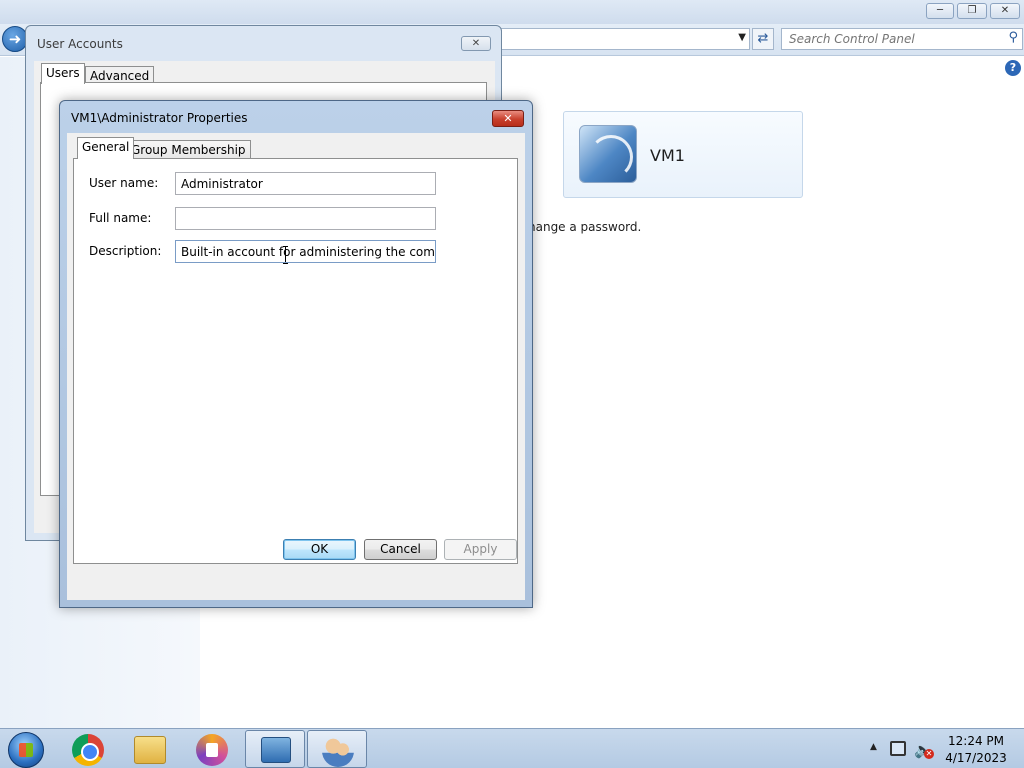 The width and height of the screenshot is (1024, 768). I want to click on restore-button: ❐, so click(972, 11).